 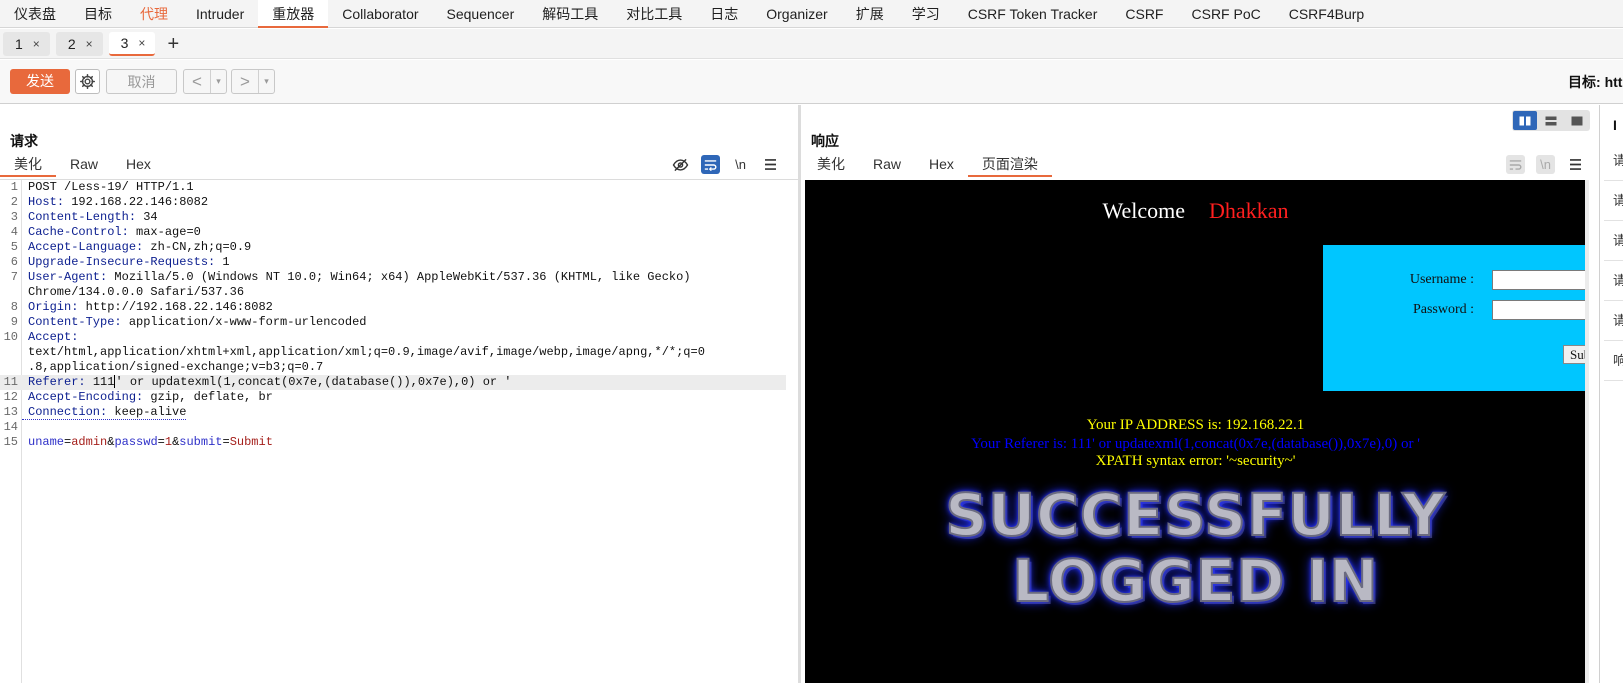 I want to click on layout-stacked-button, so click(x=1551, y=120).